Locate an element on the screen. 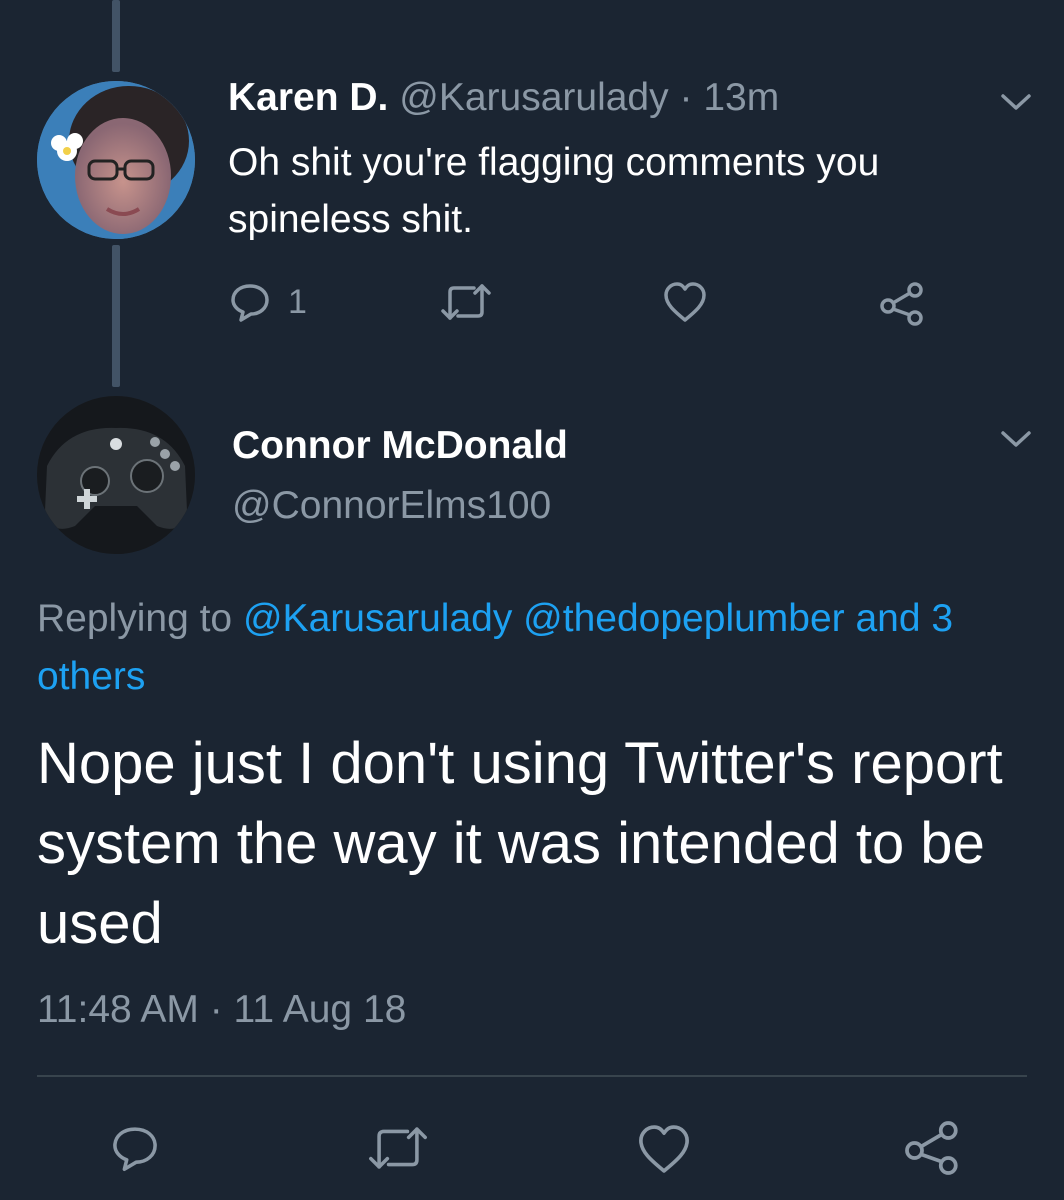  reply-action-button: 1 is located at coordinates (267, 302).